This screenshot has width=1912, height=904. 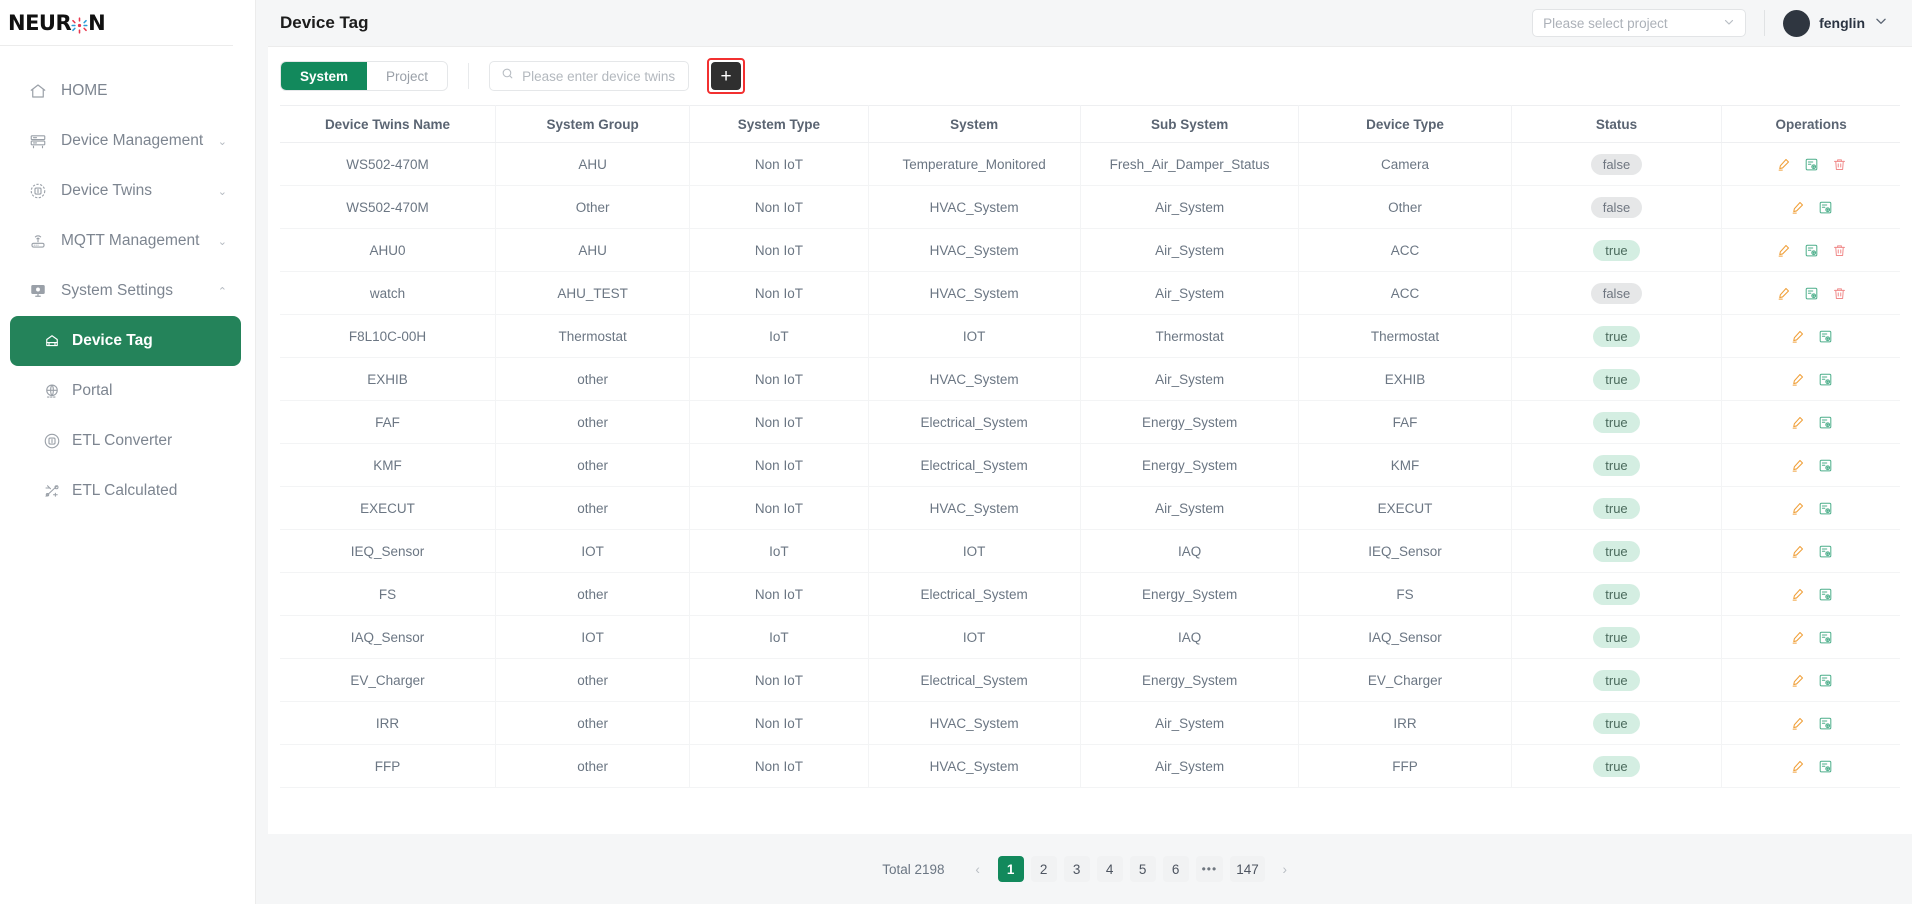 I want to click on user-menu: fenglin, so click(x=1835, y=23).